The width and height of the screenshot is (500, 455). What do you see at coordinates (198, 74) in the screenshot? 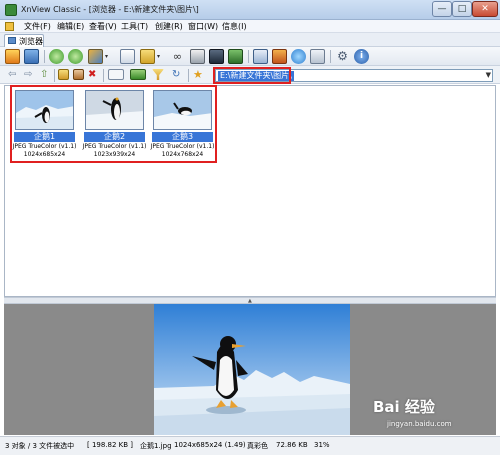
I see `favorites-icon: ★` at bounding box center [198, 74].